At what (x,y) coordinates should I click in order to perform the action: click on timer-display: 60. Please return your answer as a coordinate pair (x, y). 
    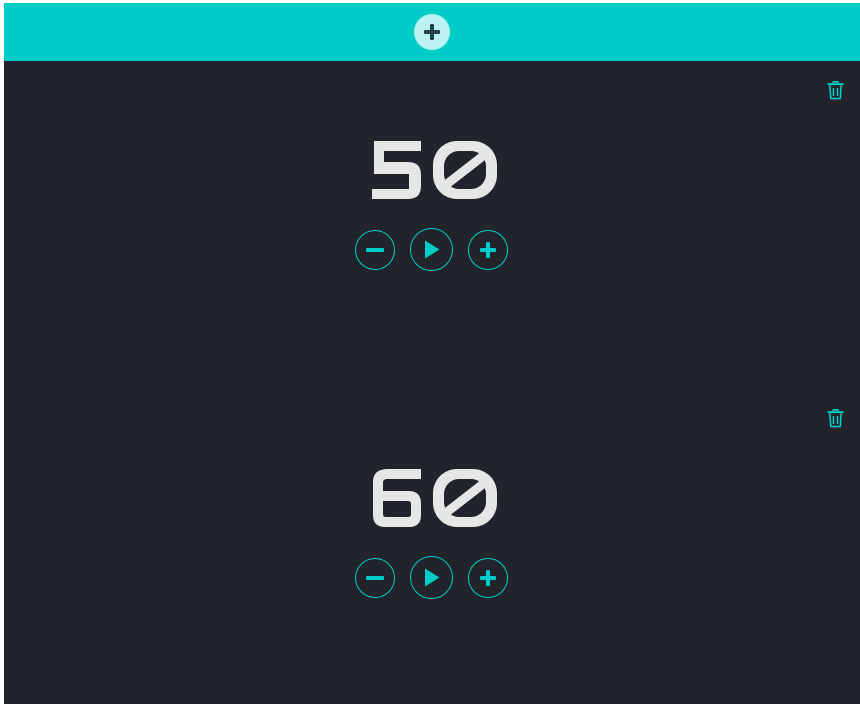
    Looking at the image, I should click on (432, 496).